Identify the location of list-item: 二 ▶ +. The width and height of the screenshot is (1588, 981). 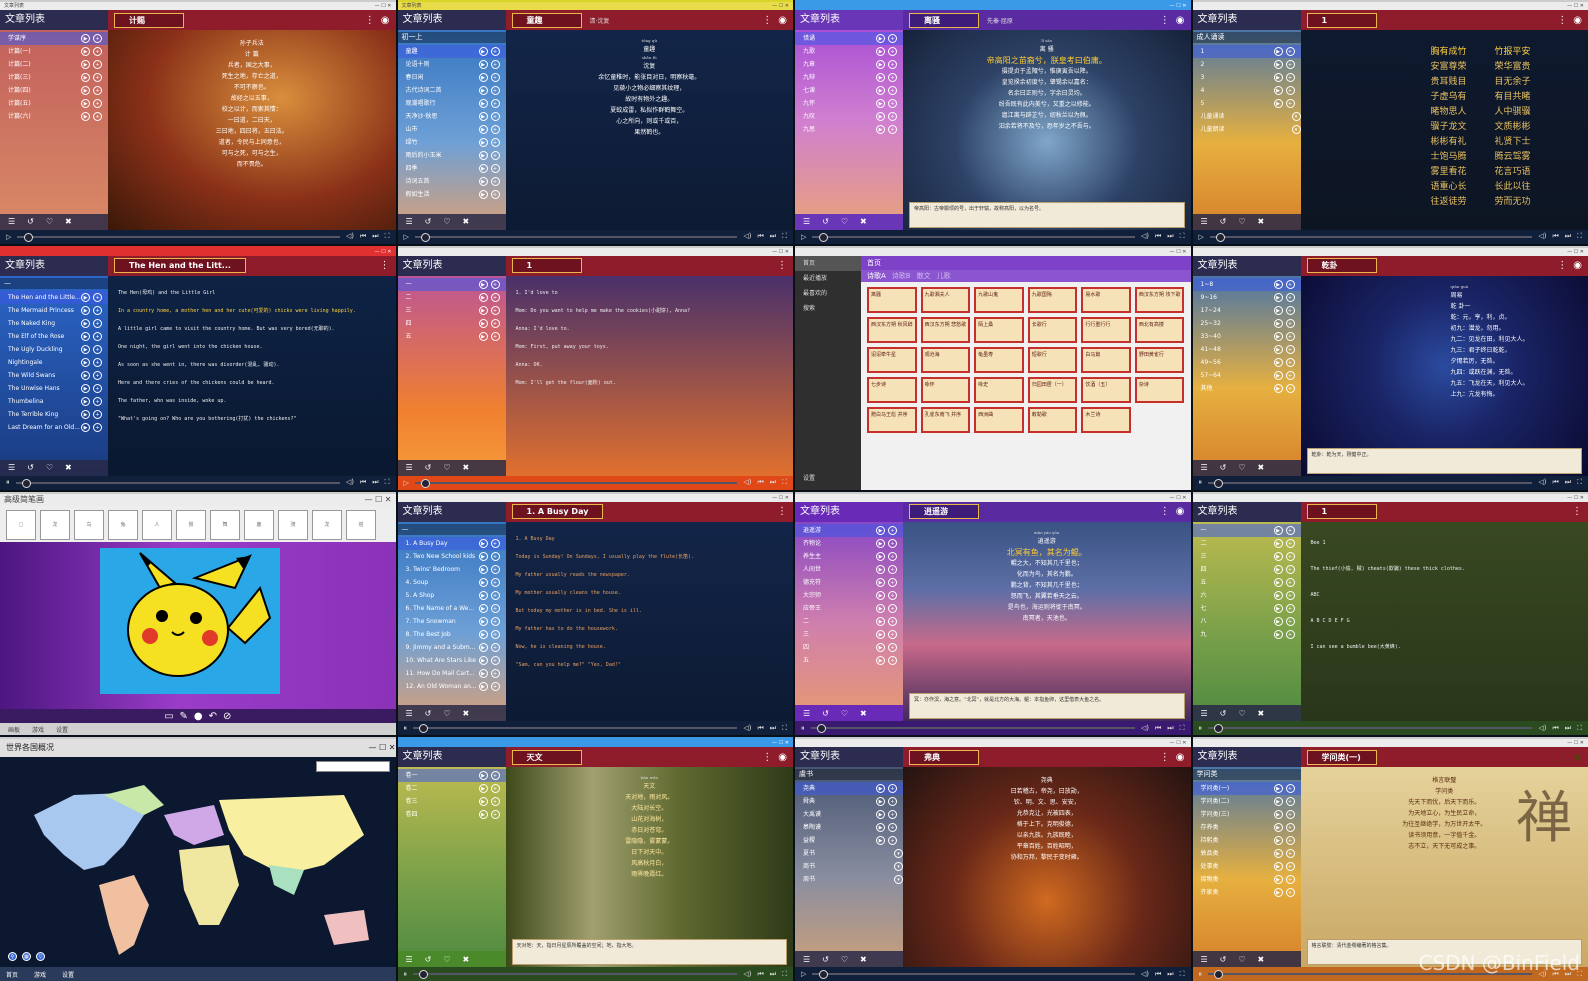
(452, 297).